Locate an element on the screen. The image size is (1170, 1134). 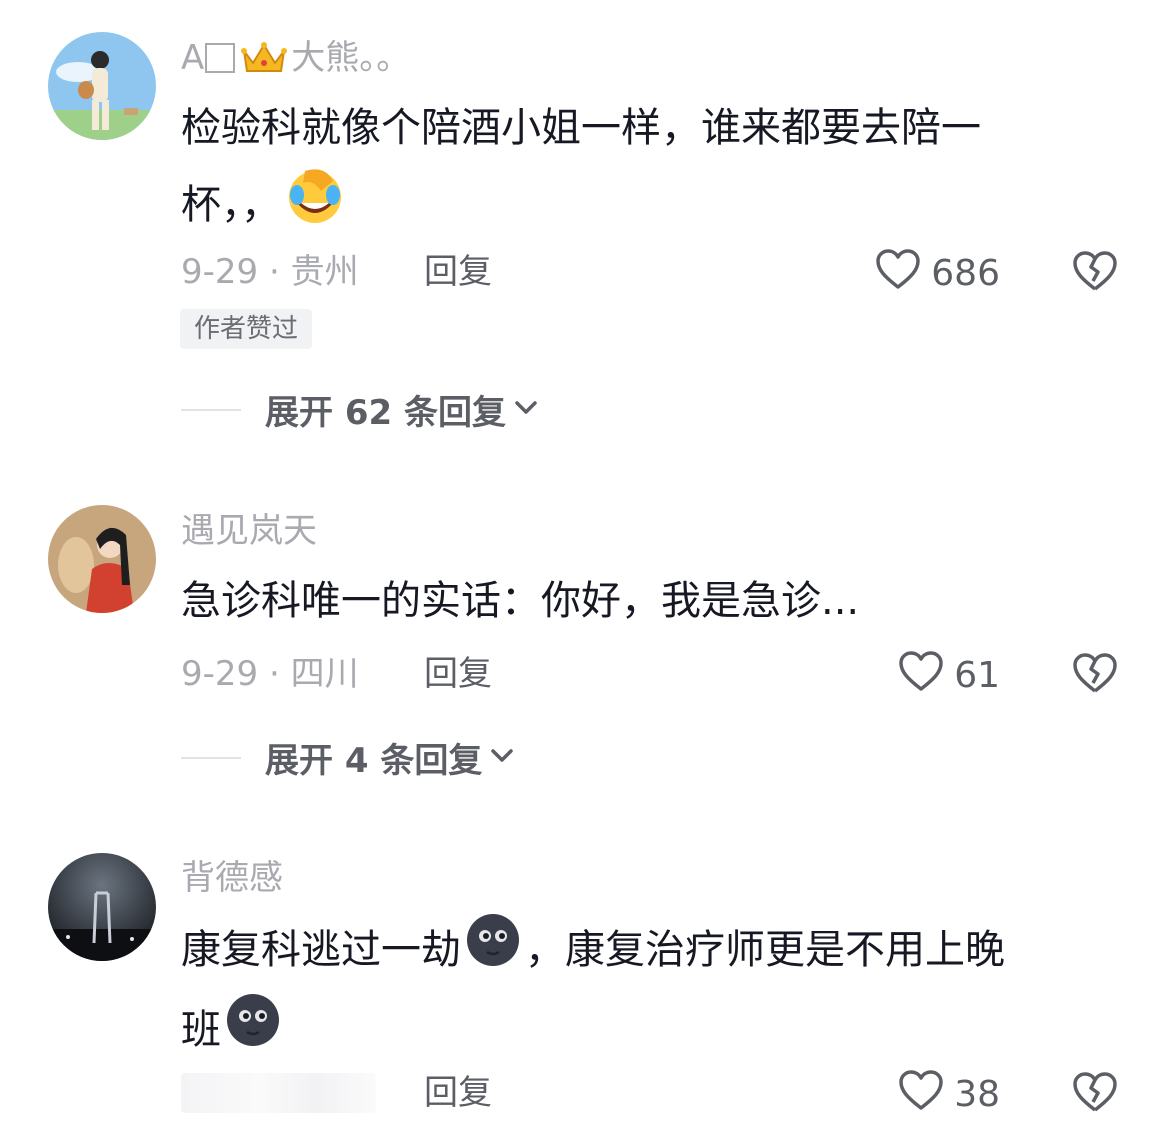
like-button: 38 is located at coordinates (949, 1094).